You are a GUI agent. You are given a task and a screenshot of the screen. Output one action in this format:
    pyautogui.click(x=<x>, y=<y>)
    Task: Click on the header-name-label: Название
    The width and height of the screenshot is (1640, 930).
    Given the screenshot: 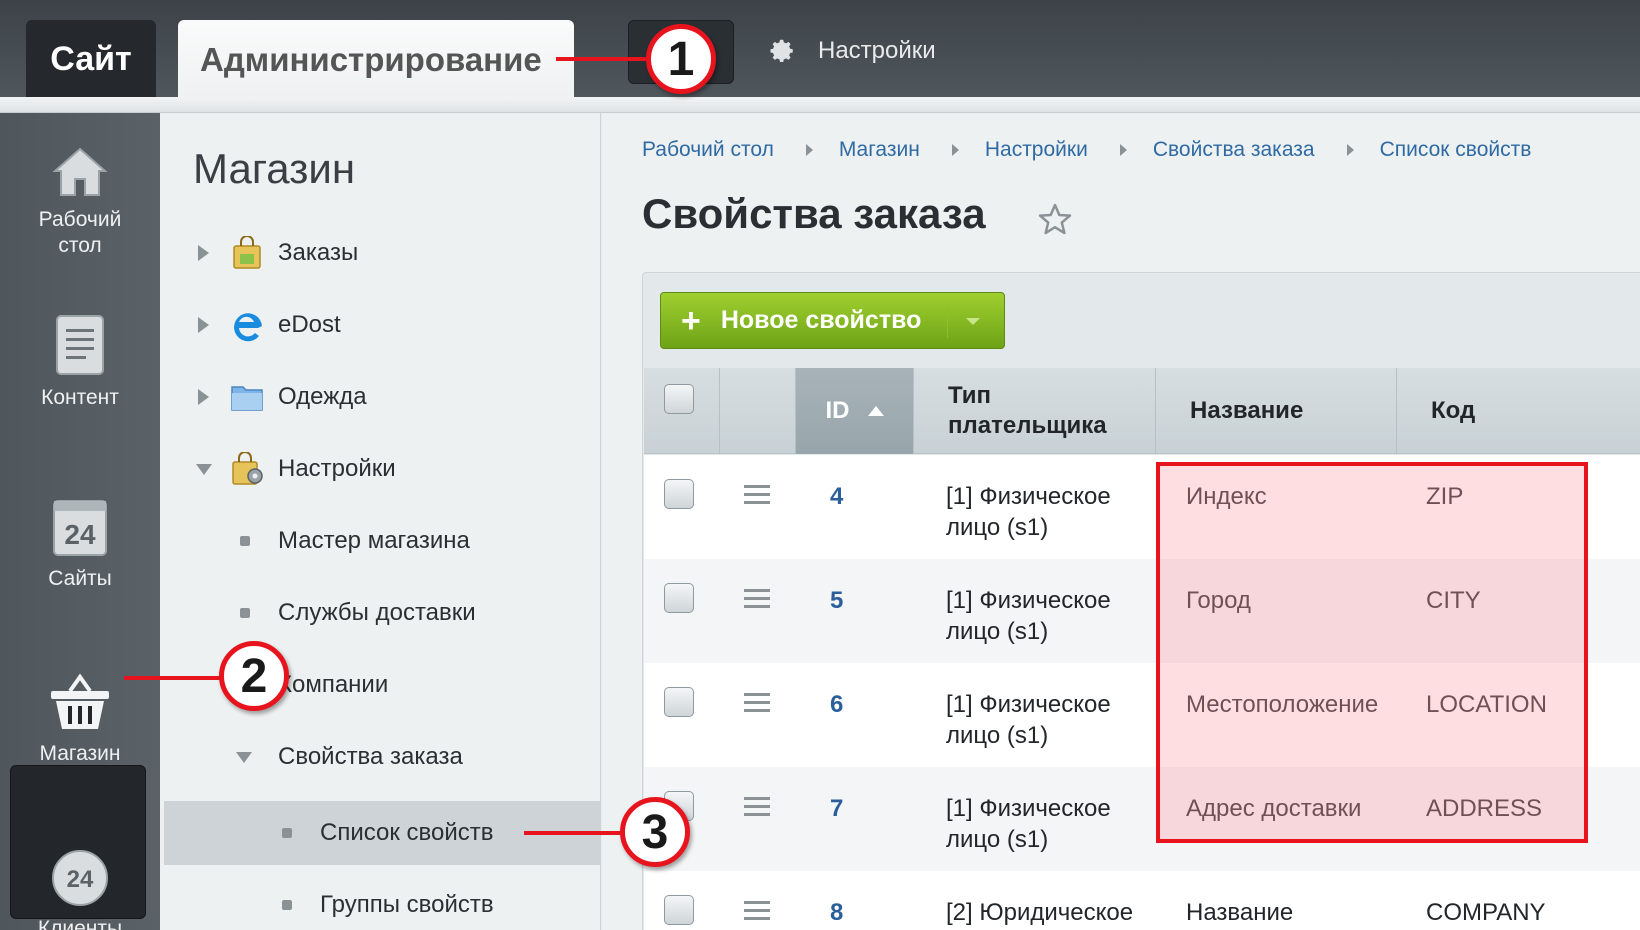 What is the action you would take?
    pyautogui.click(x=1247, y=410)
    